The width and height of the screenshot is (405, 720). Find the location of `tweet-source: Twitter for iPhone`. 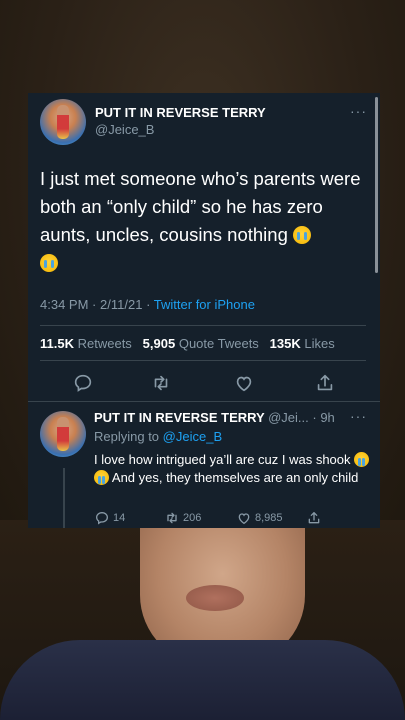

tweet-source: Twitter for iPhone is located at coordinates (204, 304).